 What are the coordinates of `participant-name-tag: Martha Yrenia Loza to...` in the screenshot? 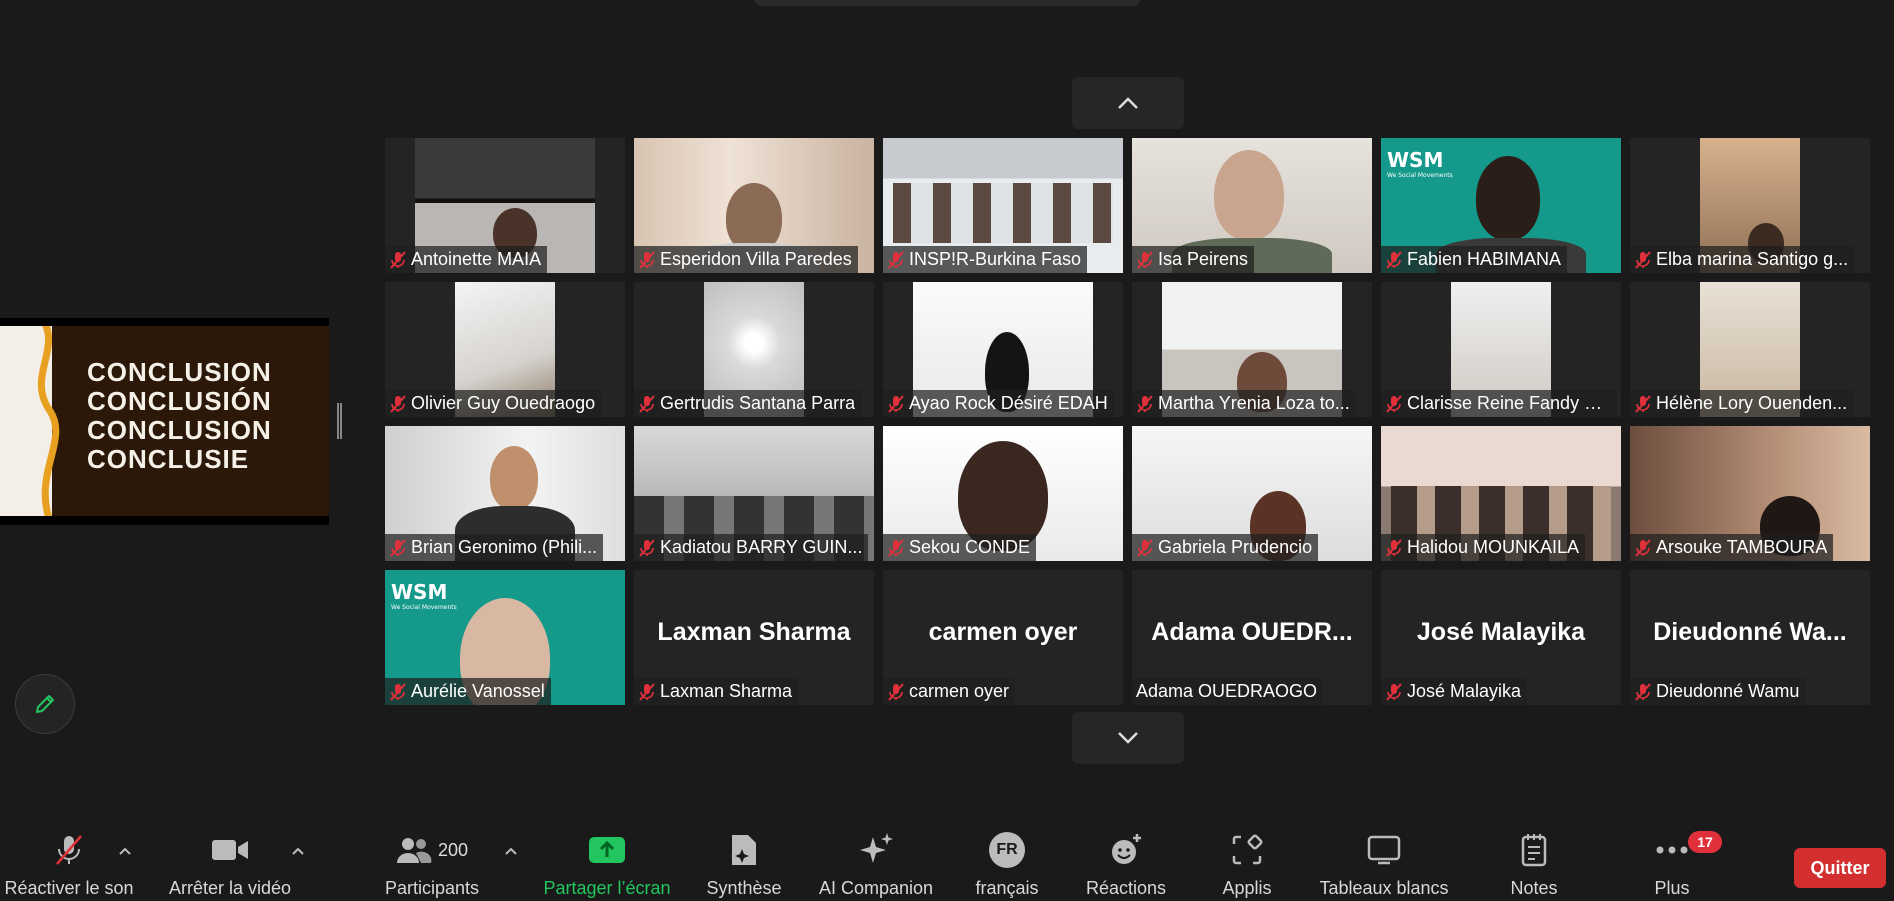 It's located at (1244, 403).